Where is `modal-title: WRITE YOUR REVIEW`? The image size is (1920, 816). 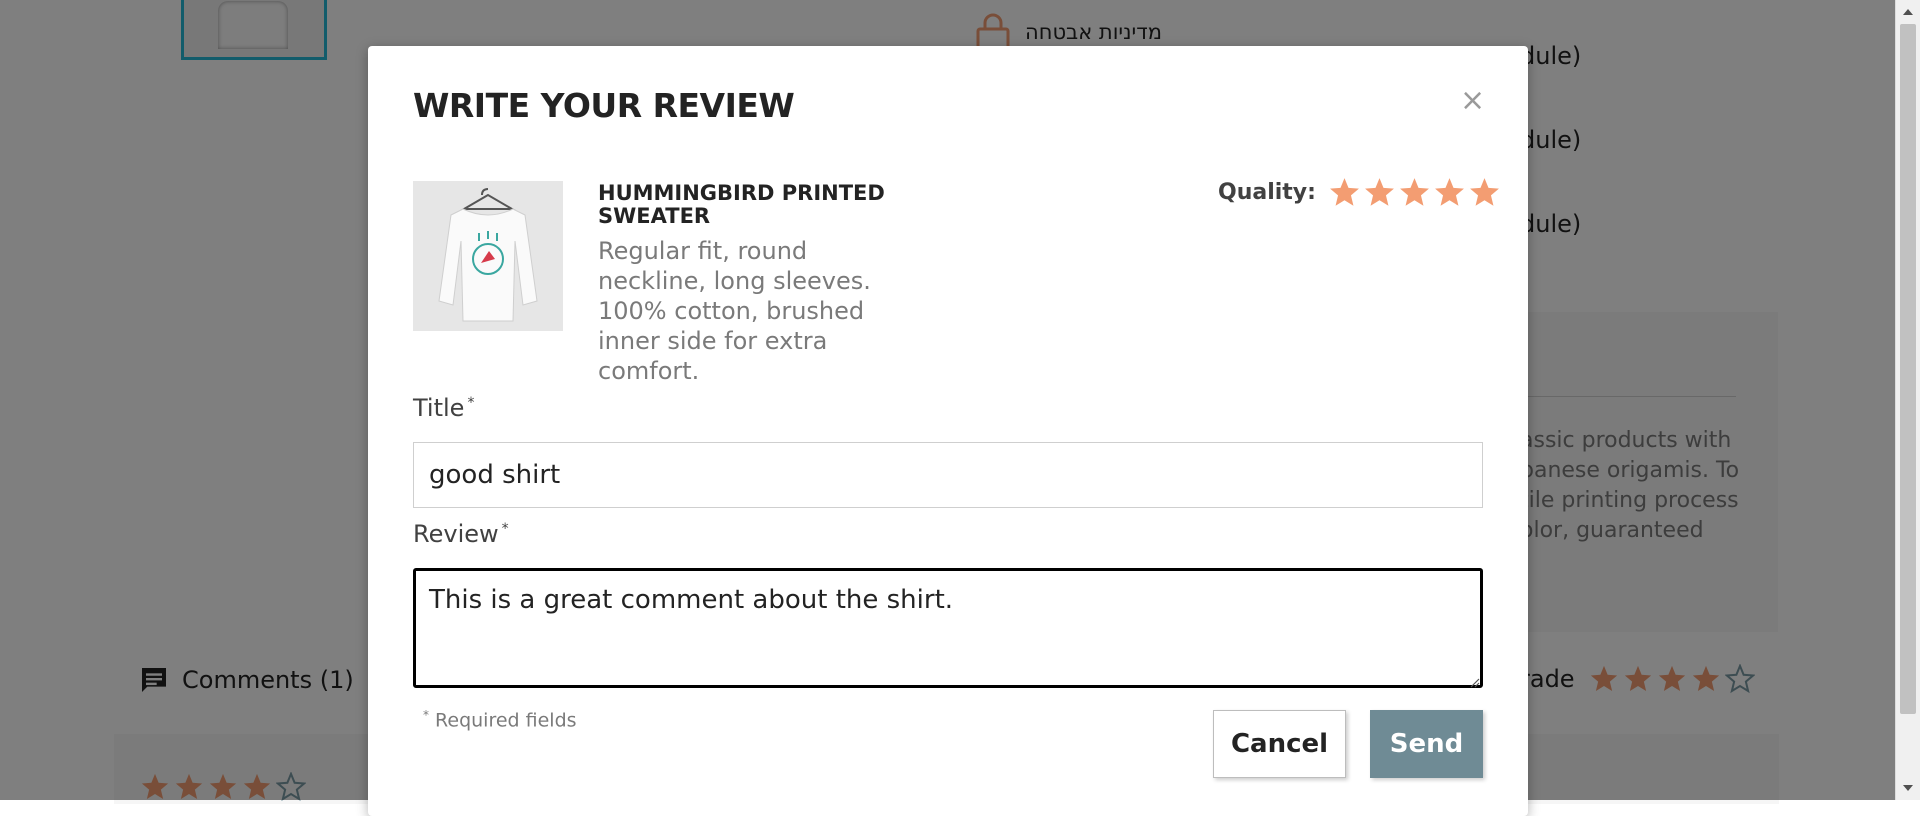 modal-title: WRITE YOUR REVIEW is located at coordinates (604, 105).